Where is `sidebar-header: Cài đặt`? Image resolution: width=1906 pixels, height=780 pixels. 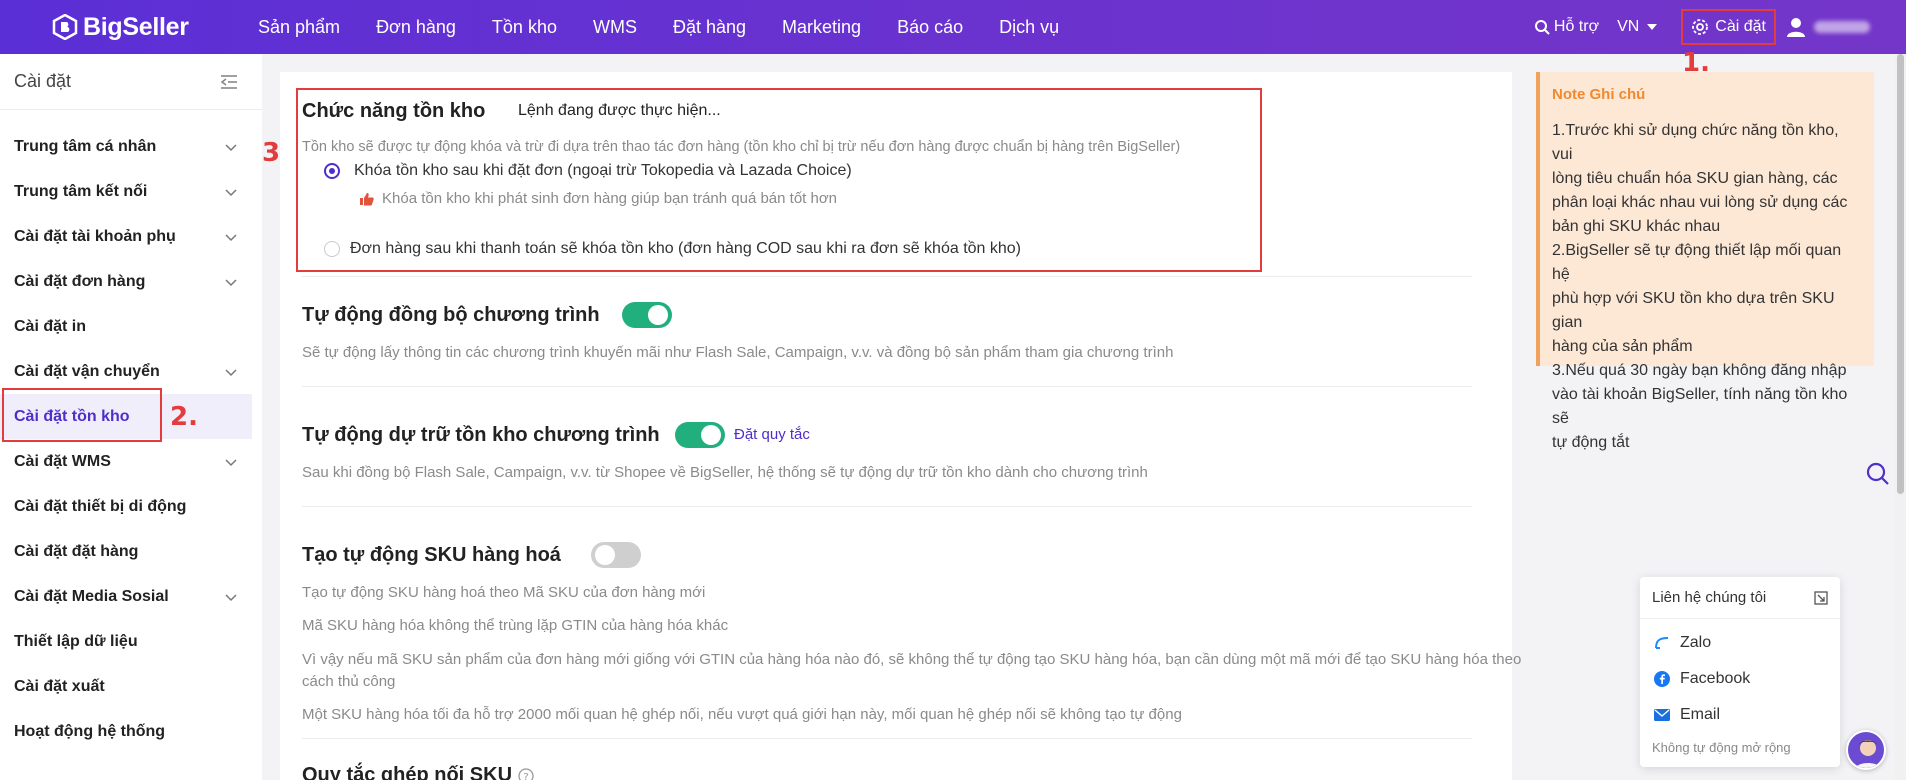
sidebar-header: Cài đặt is located at coordinates (131, 82).